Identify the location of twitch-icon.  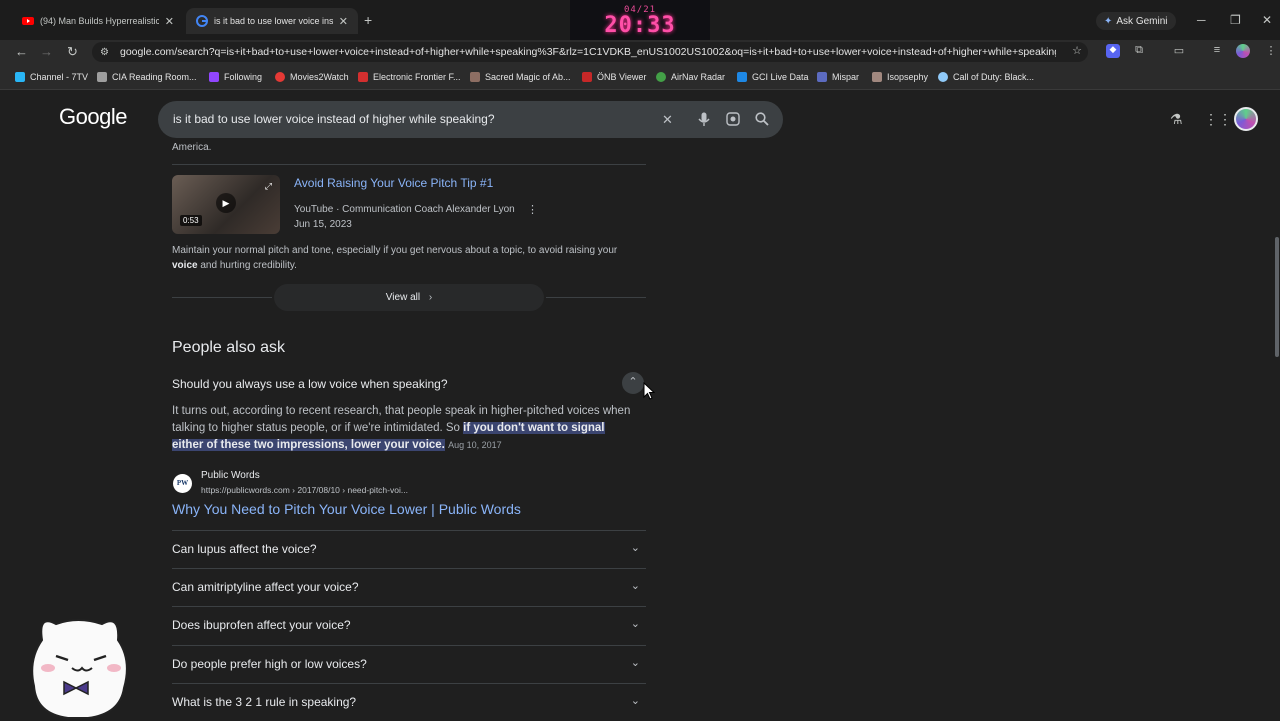
(214, 77).